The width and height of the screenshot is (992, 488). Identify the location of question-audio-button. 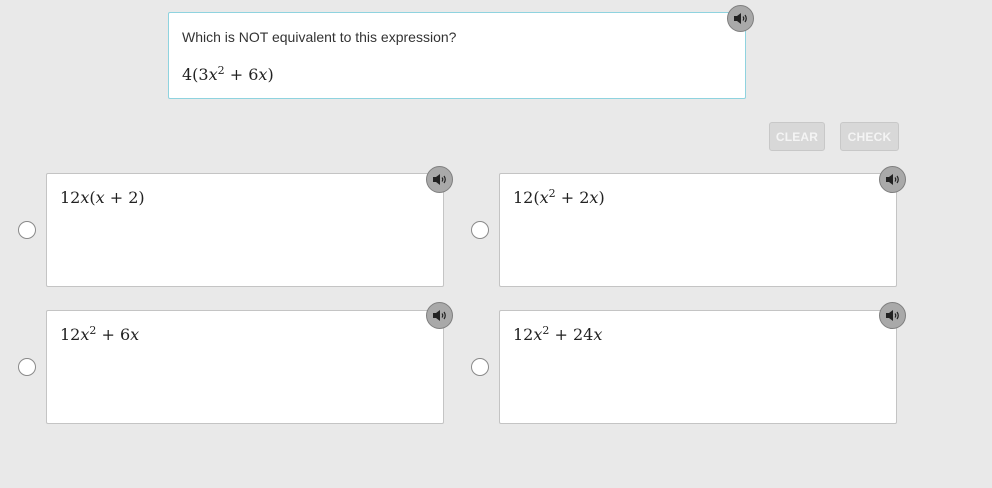
(740, 18).